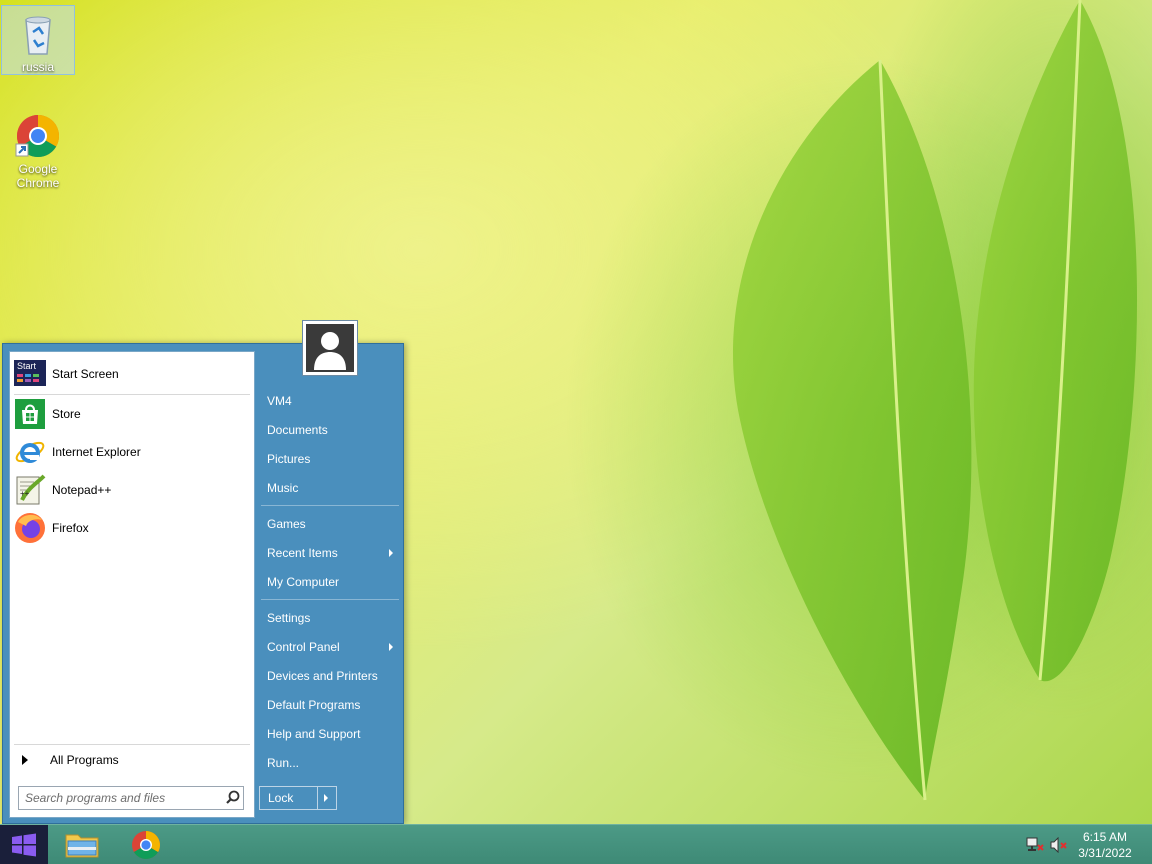 The width and height of the screenshot is (1152, 864). I want to click on clock-date: 3/31/2022, so click(1105, 853).